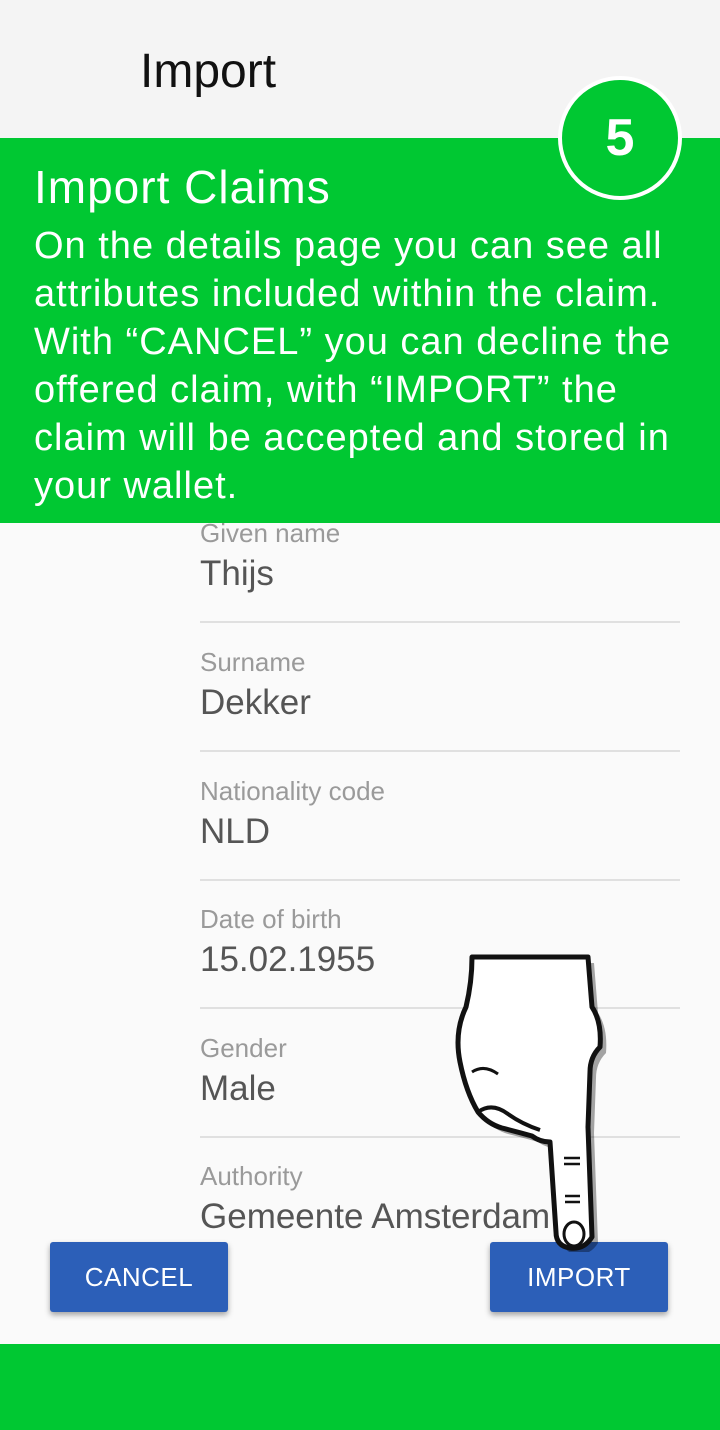 The width and height of the screenshot is (720, 1430). What do you see at coordinates (237, 573) in the screenshot?
I see `field-value: Thijs` at bounding box center [237, 573].